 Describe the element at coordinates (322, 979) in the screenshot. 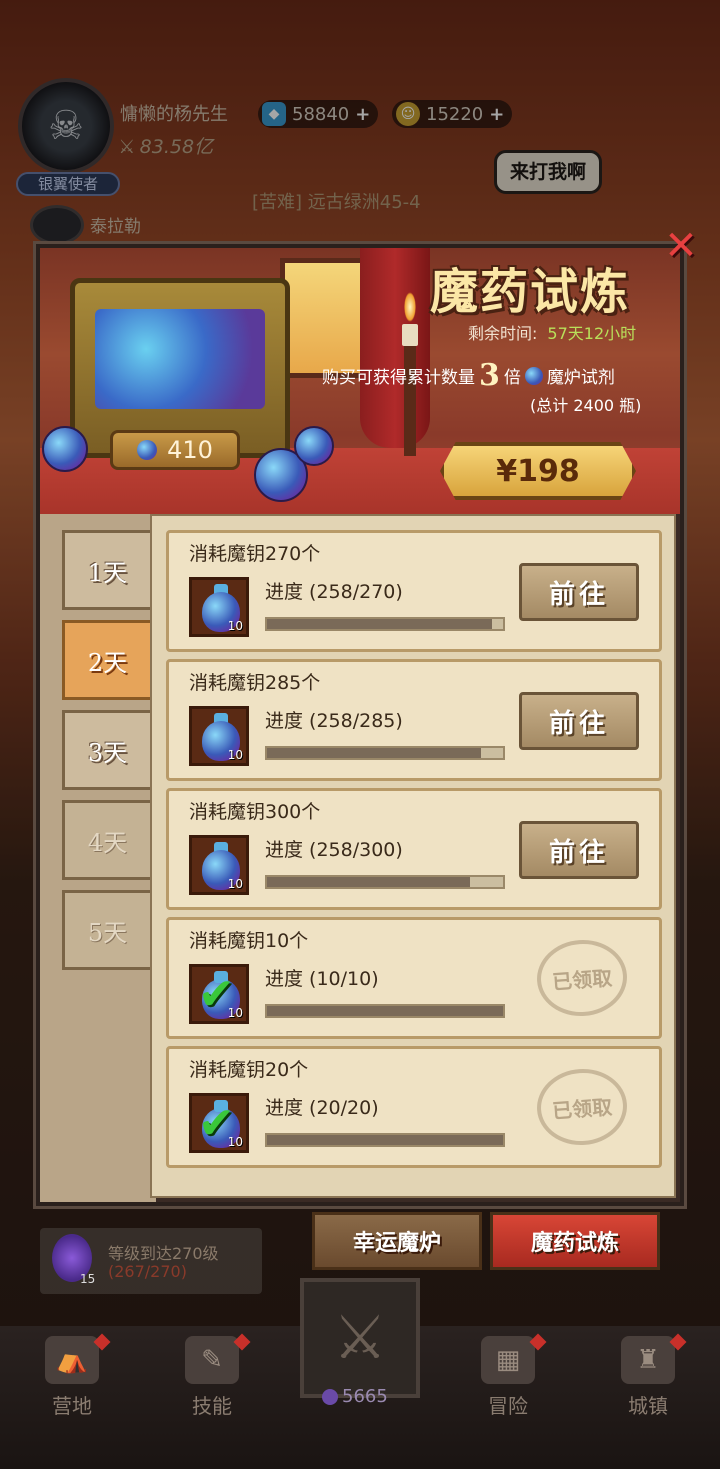

I see `task-progress: 进度 (10/10)` at that location.